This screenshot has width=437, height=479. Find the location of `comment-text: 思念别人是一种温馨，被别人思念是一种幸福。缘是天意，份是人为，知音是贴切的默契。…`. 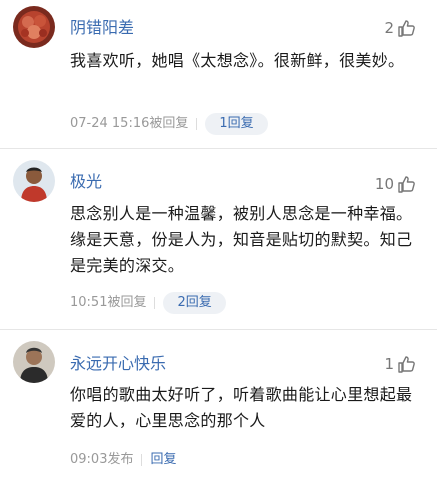

comment-text: 思念别人是一种温馨，被别人思念是一种幸福。缘是天意，份是人为，知音是贴切的默契。… is located at coordinates (241, 239).